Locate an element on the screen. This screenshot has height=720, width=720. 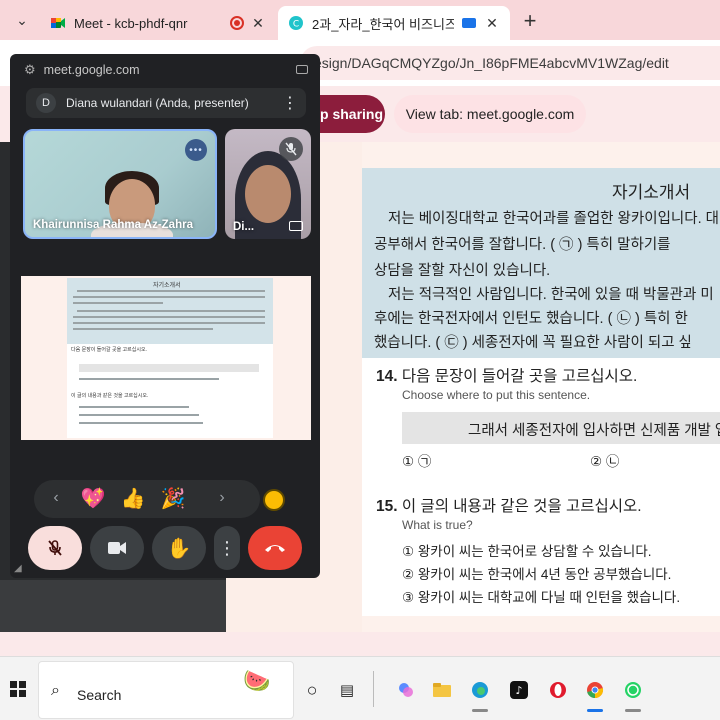
google-meet-icon is located at coordinates (58, 23).